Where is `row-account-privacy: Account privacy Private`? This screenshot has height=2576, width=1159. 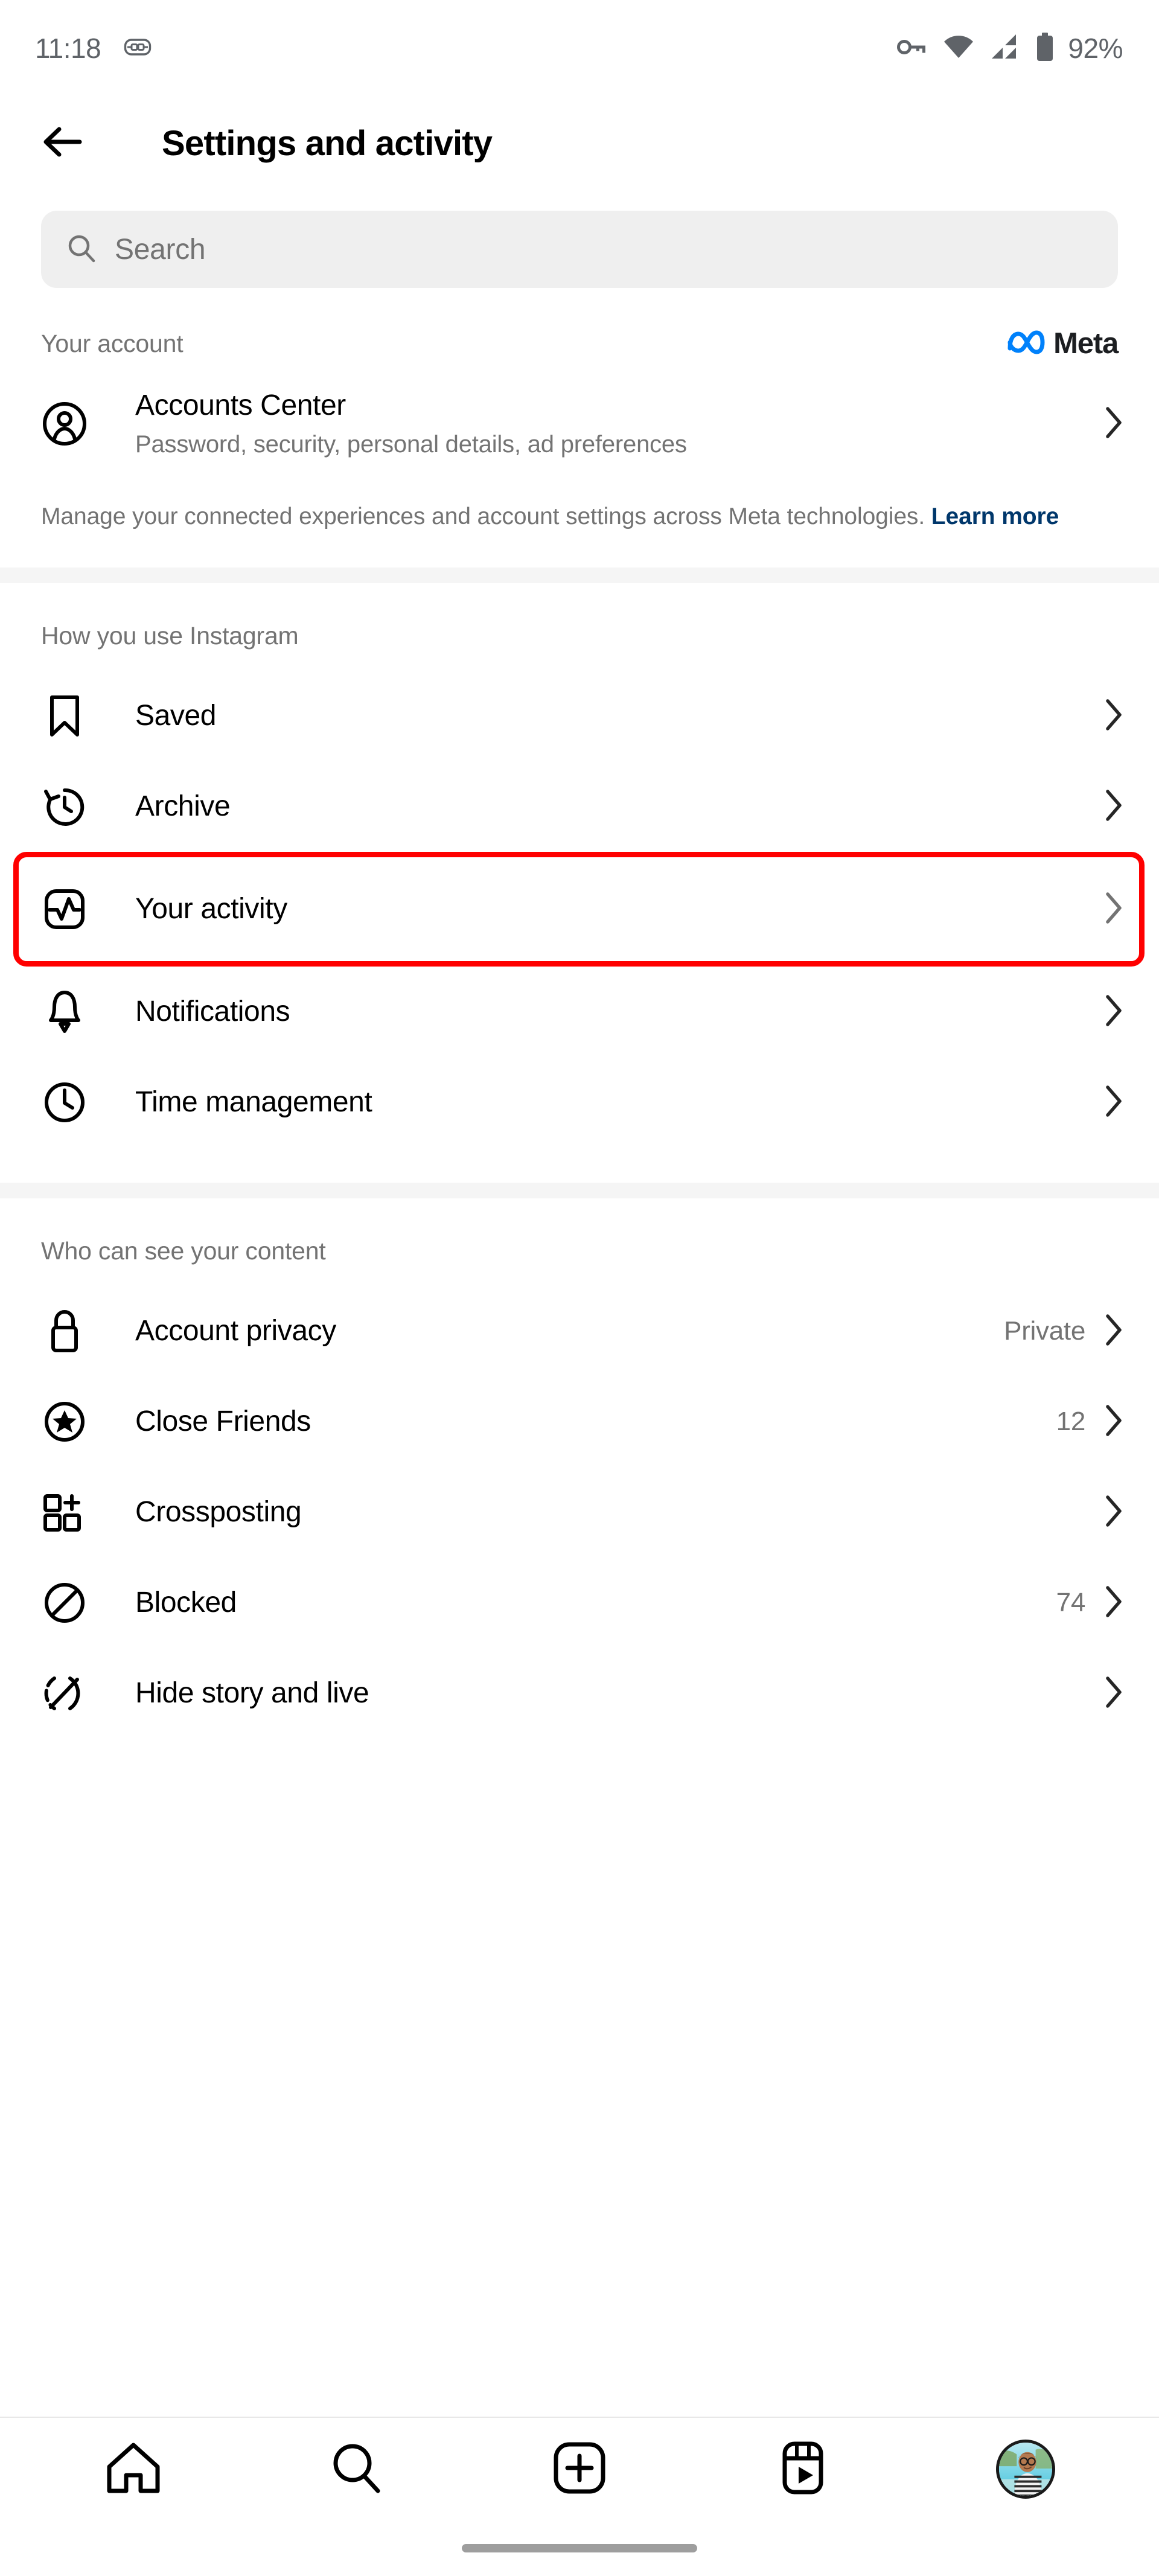 row-account-privacy: Account privacy Private is located at coordinates (579, 1331).